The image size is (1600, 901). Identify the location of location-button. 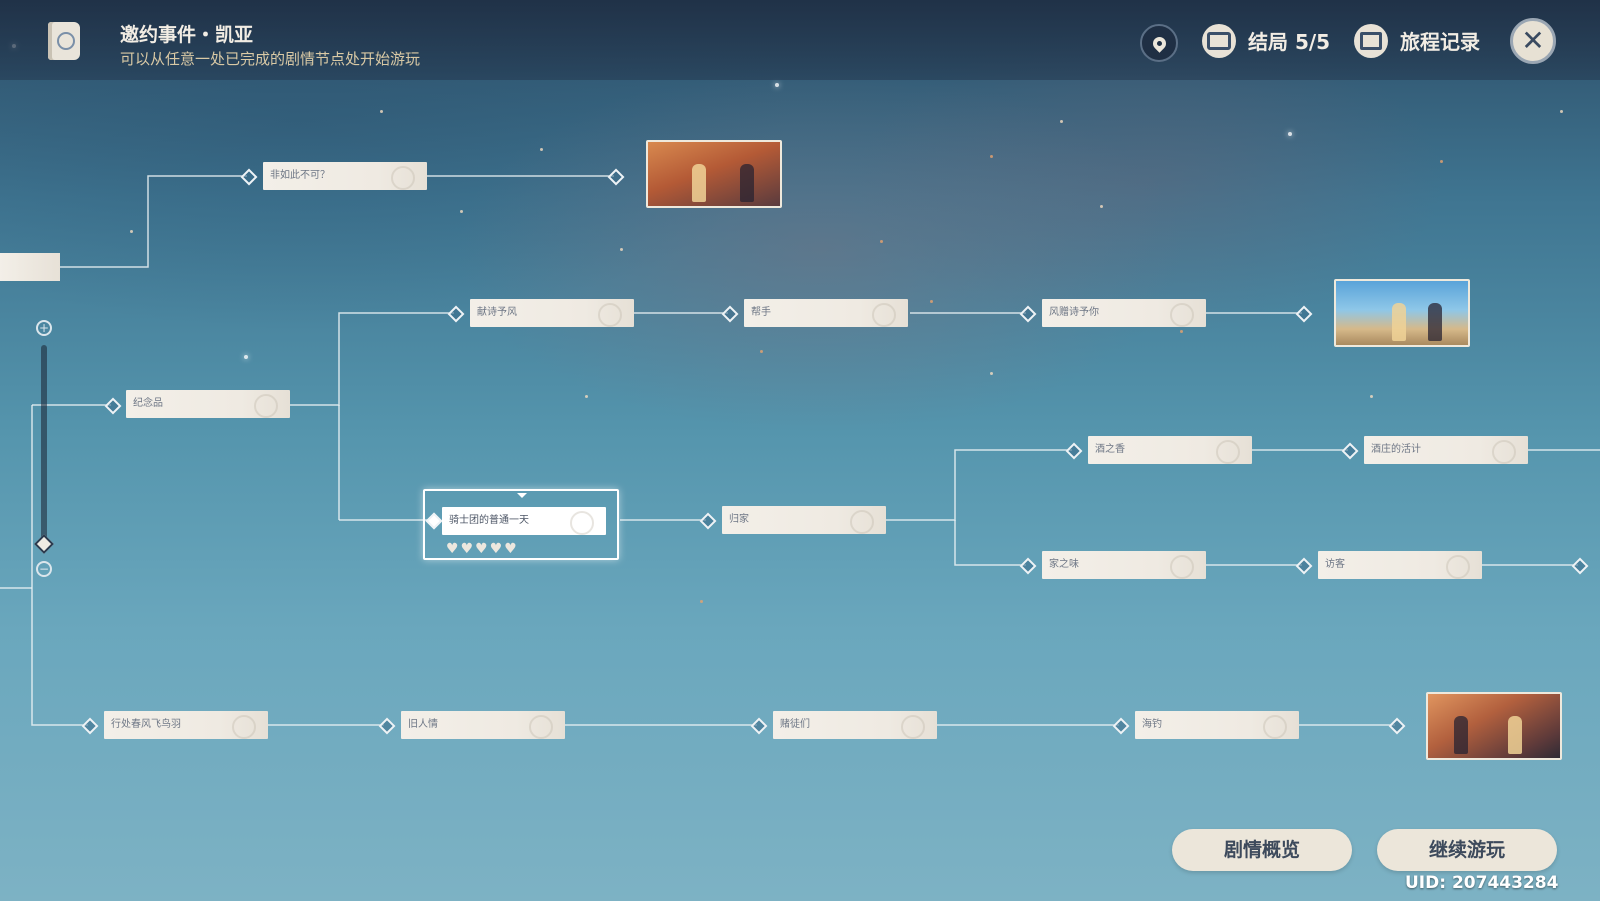
(1159, 43).